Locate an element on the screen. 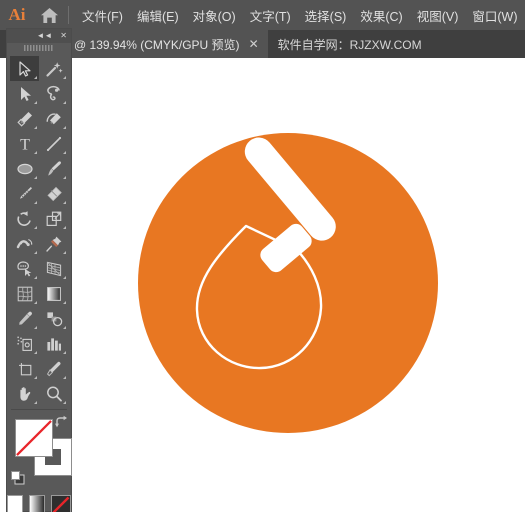 Image resolution: width=525 pixels, height=512 pixels. menu-window: 窗口(W) is located at coordinates (494, 15).